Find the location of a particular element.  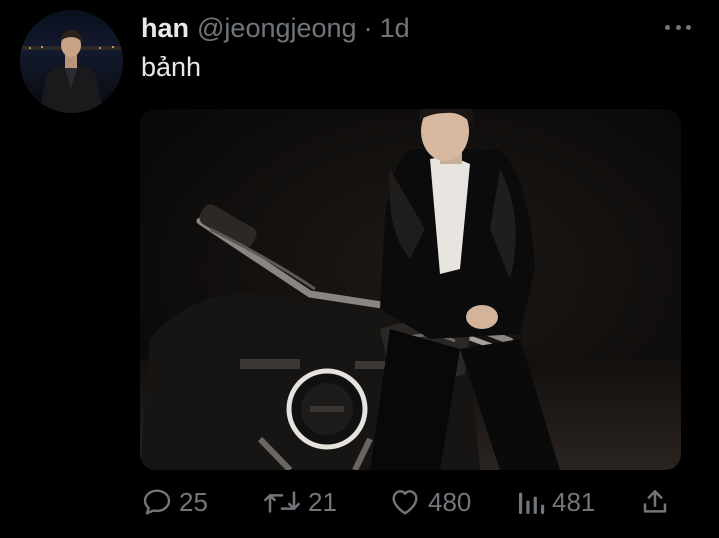

avatar is located at coordinates (71, 61).